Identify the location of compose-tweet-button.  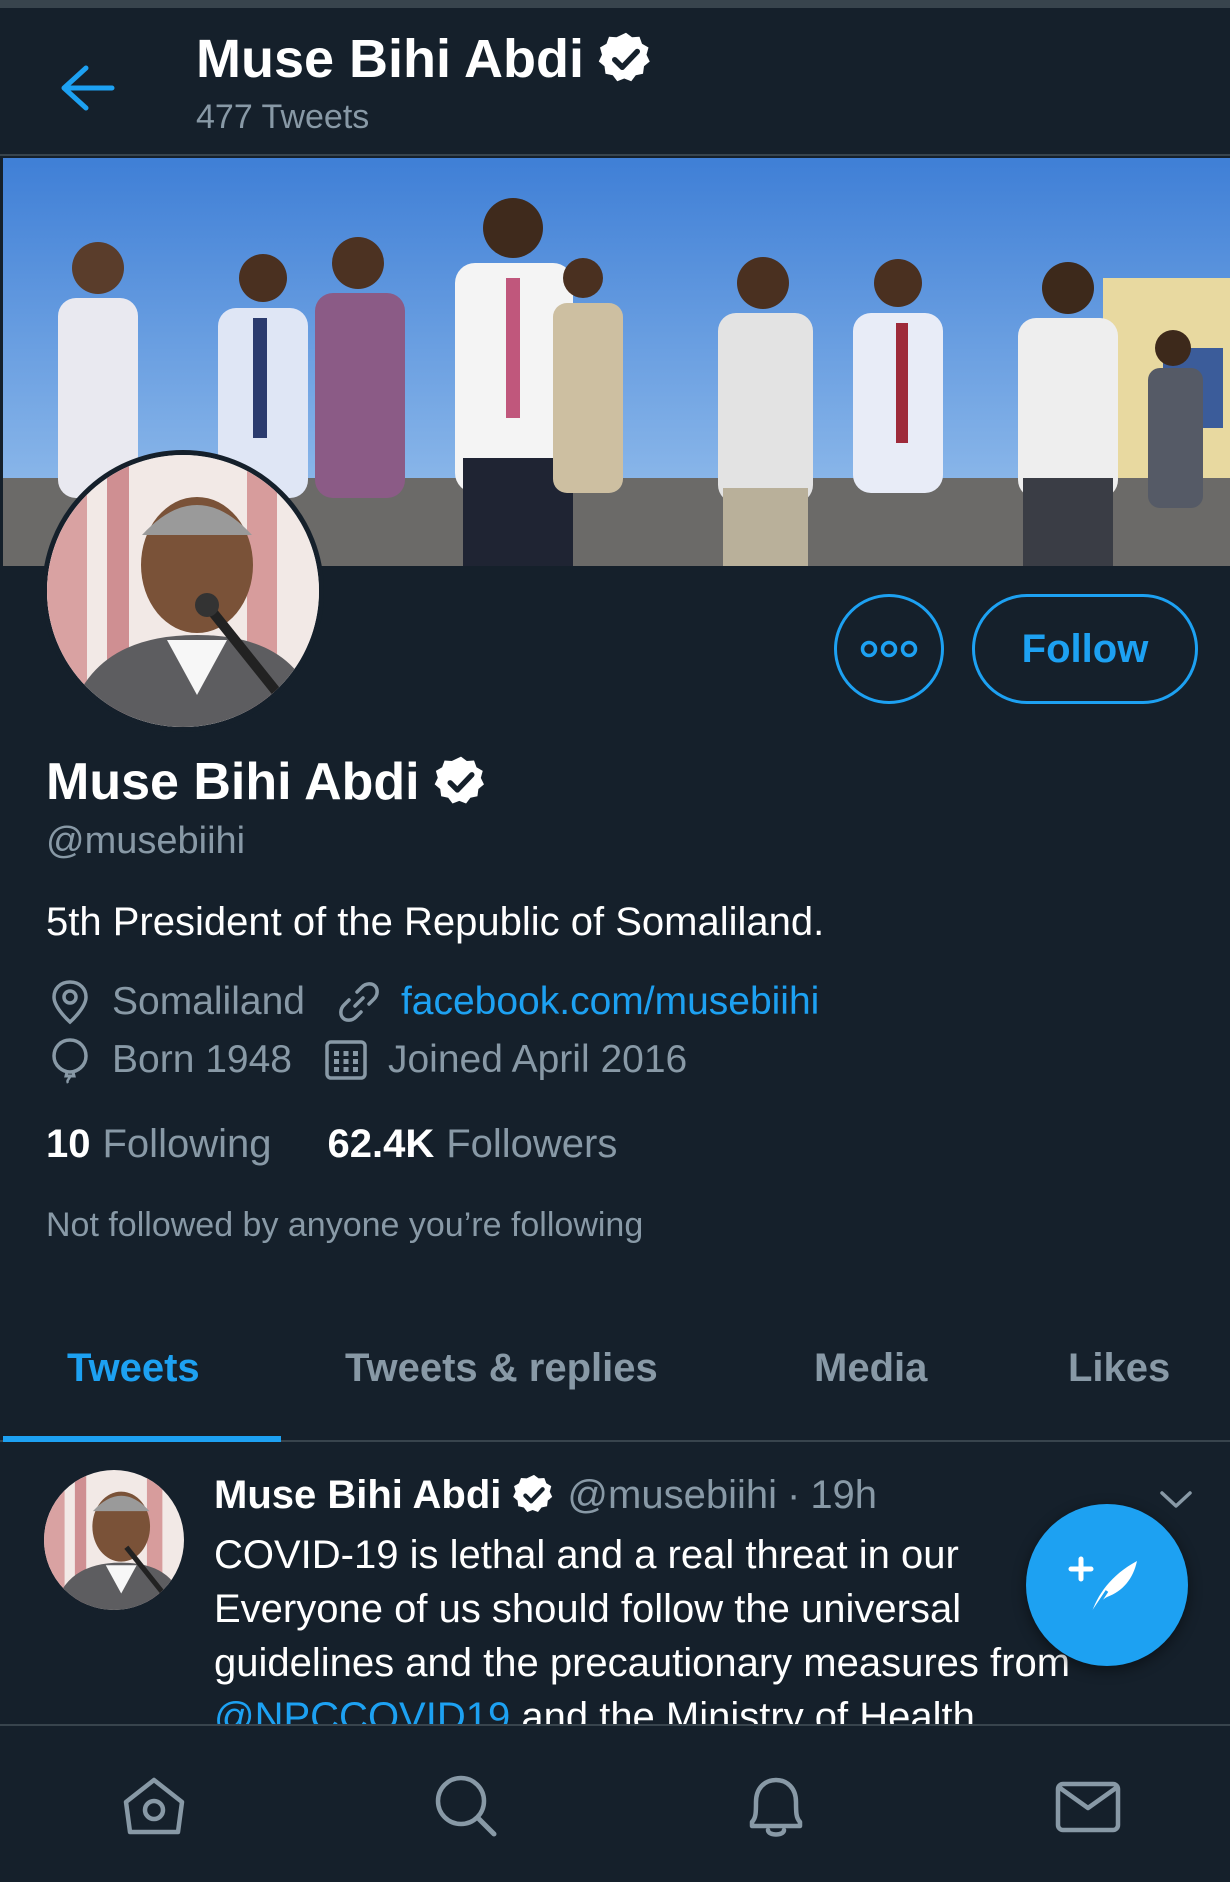
(1107, 1585).